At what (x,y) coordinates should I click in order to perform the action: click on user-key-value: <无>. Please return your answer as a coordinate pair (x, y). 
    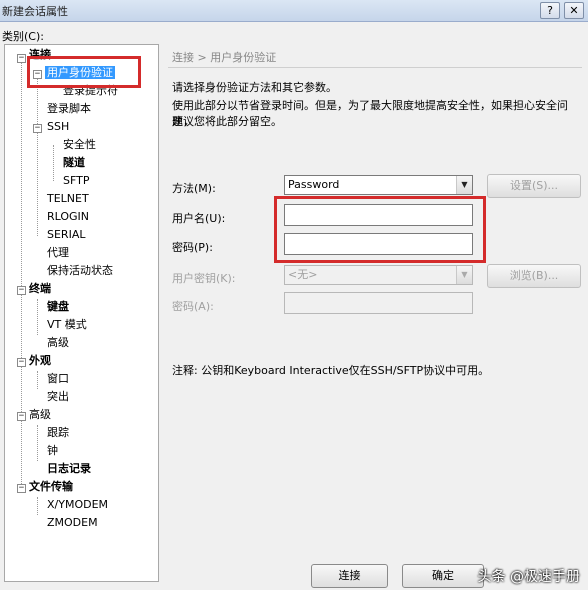
    Looking at the image, I should click on (303, 274).